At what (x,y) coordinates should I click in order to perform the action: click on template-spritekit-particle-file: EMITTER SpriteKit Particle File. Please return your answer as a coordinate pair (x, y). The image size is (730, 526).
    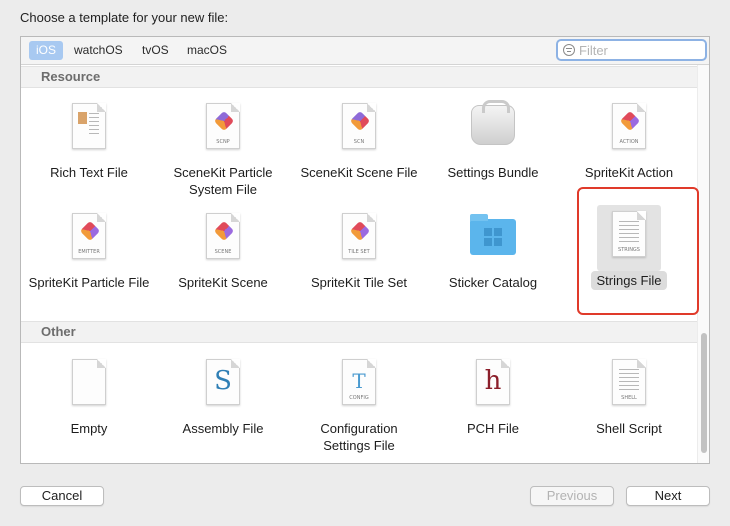
    Looking at the image, I should click on (89, 249).